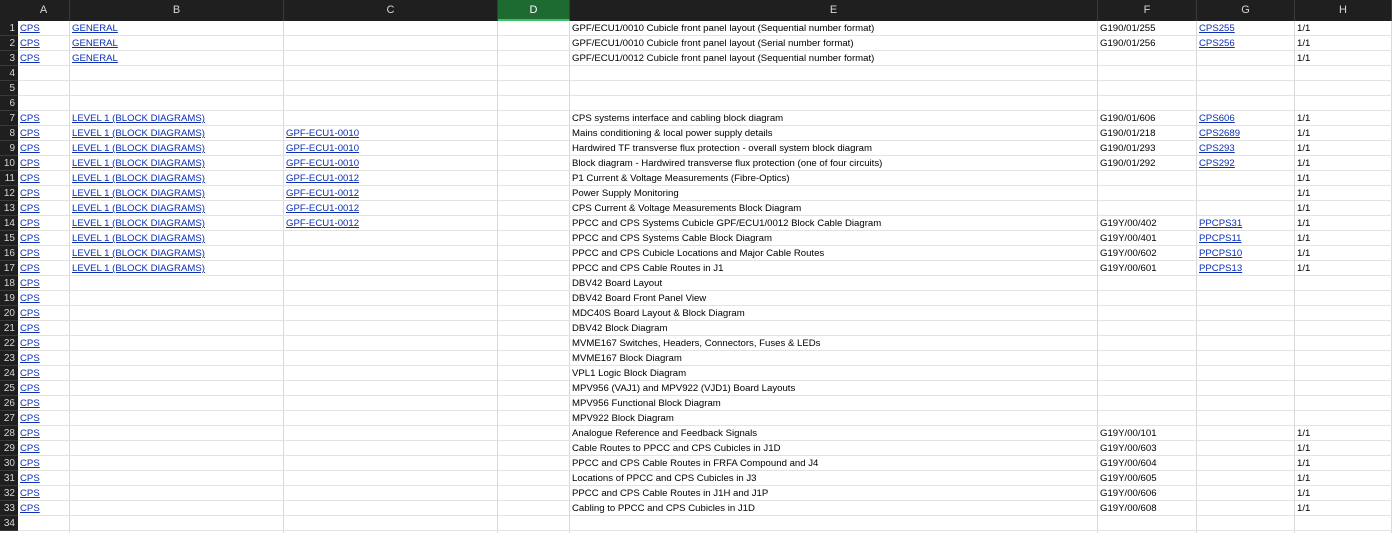 Image resolution: width=1392 pixels, height=533 pixels. What do you see at coordinates (9, 43) in the screenshot?
I see `row-header: 2` at bounding box center [9, 43].